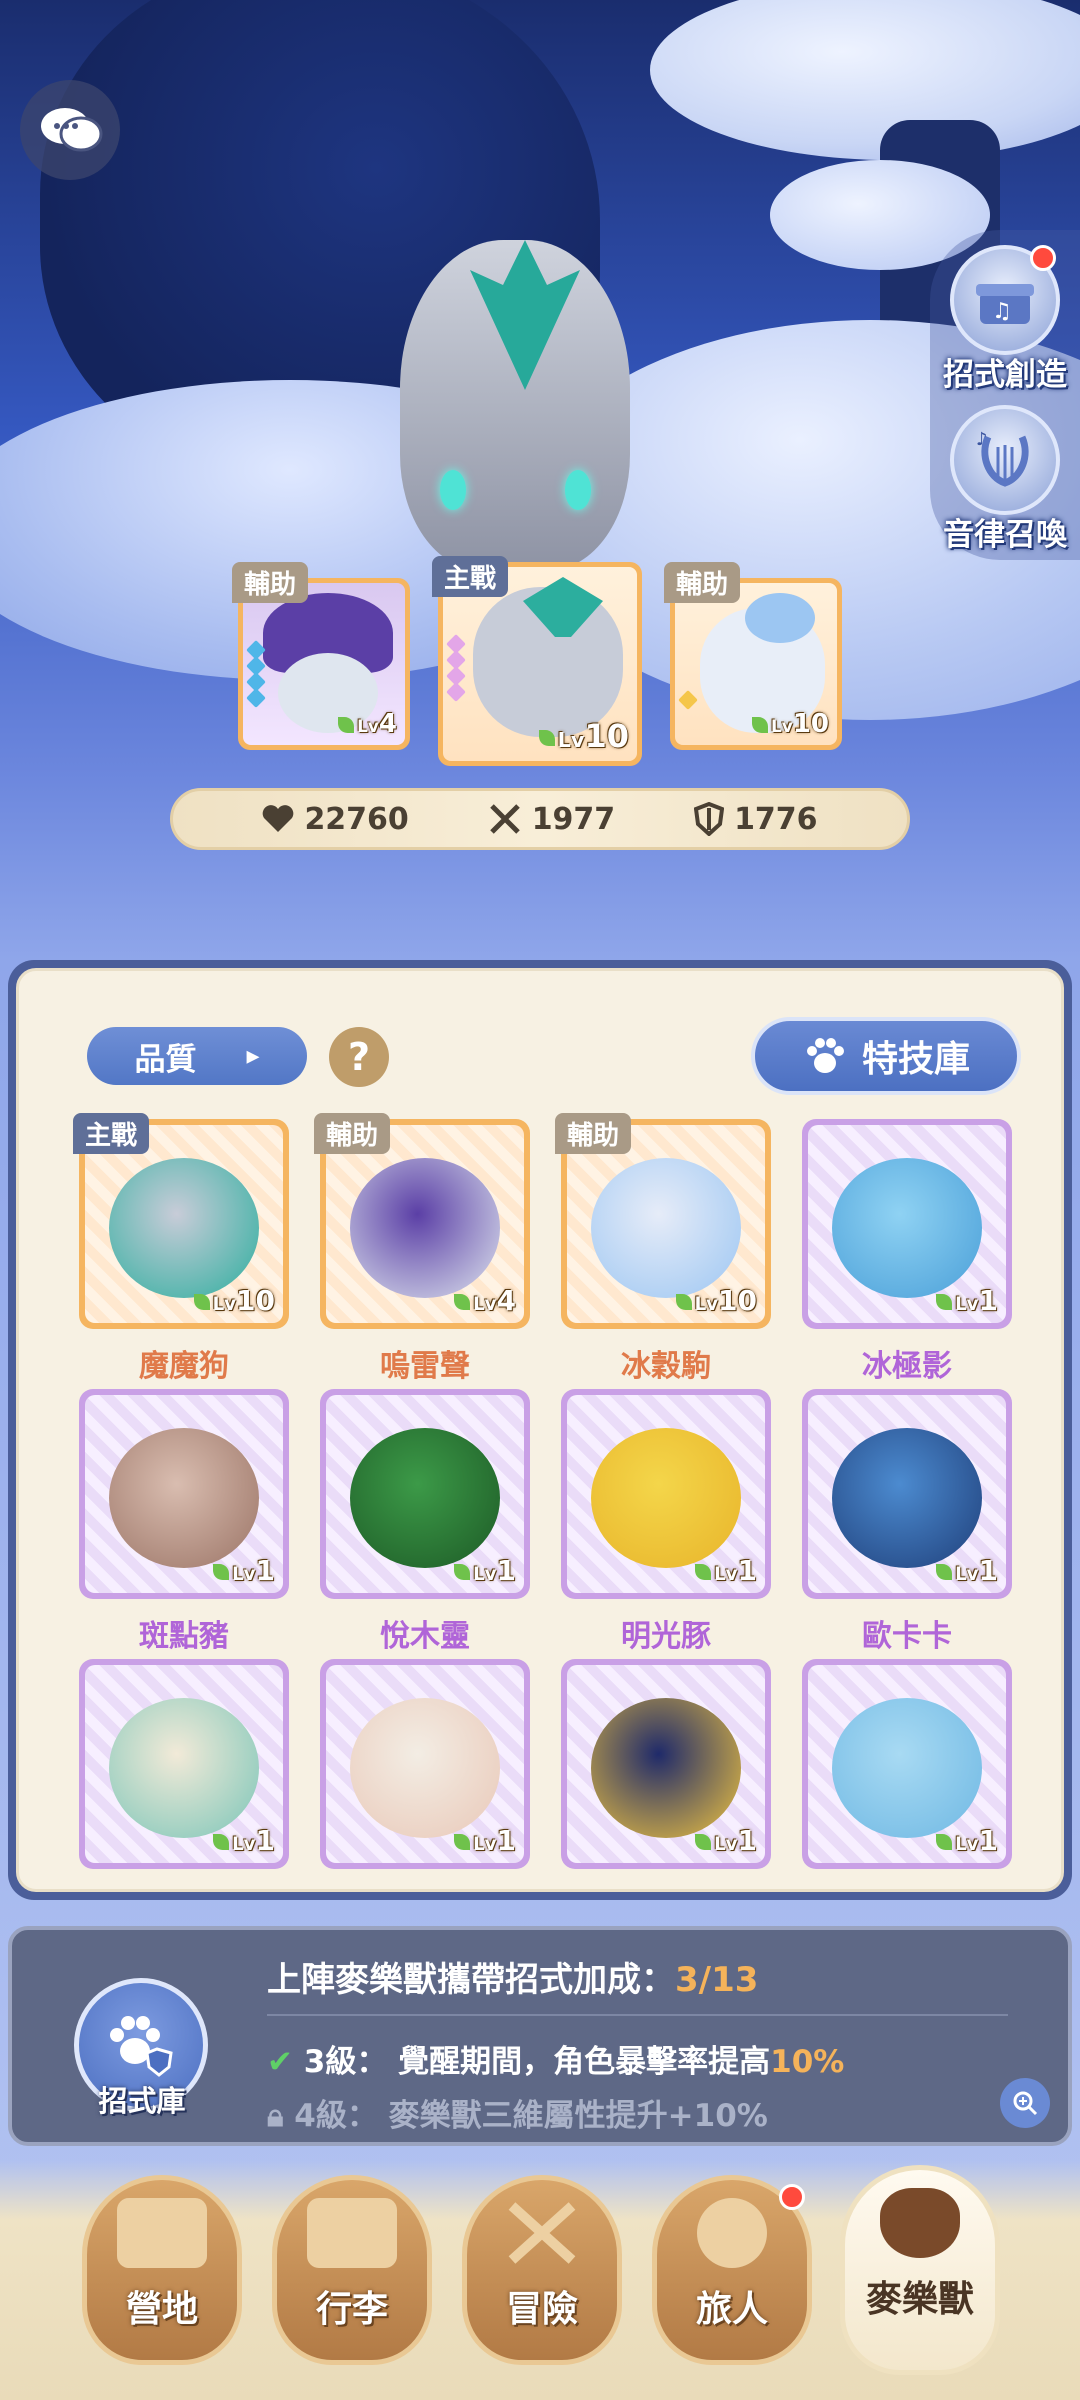 This screenshot has height=2400, width=1080. Describe the element at coordinates (1005, 535) in the screenshot. I see `melody-summon-label: 音律召喚` at that location.